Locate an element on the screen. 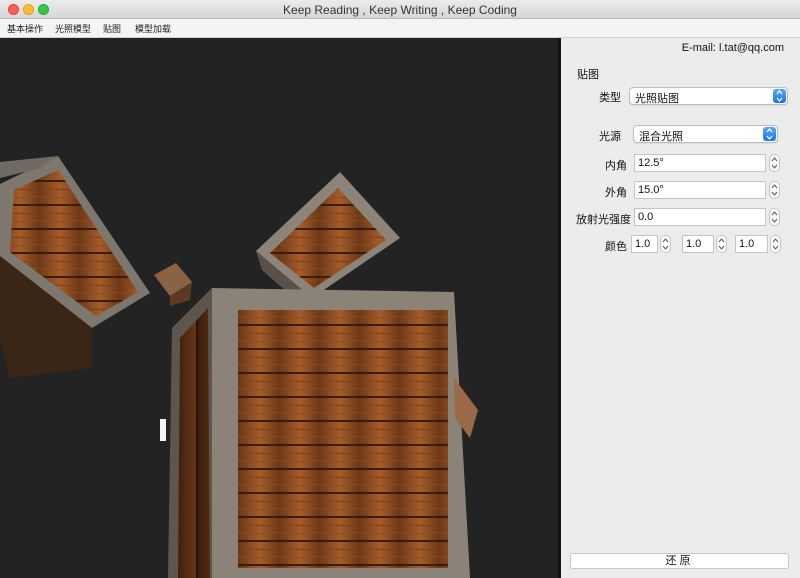  outer-angle-input: 15.0° is located at coordinates (700, 190).